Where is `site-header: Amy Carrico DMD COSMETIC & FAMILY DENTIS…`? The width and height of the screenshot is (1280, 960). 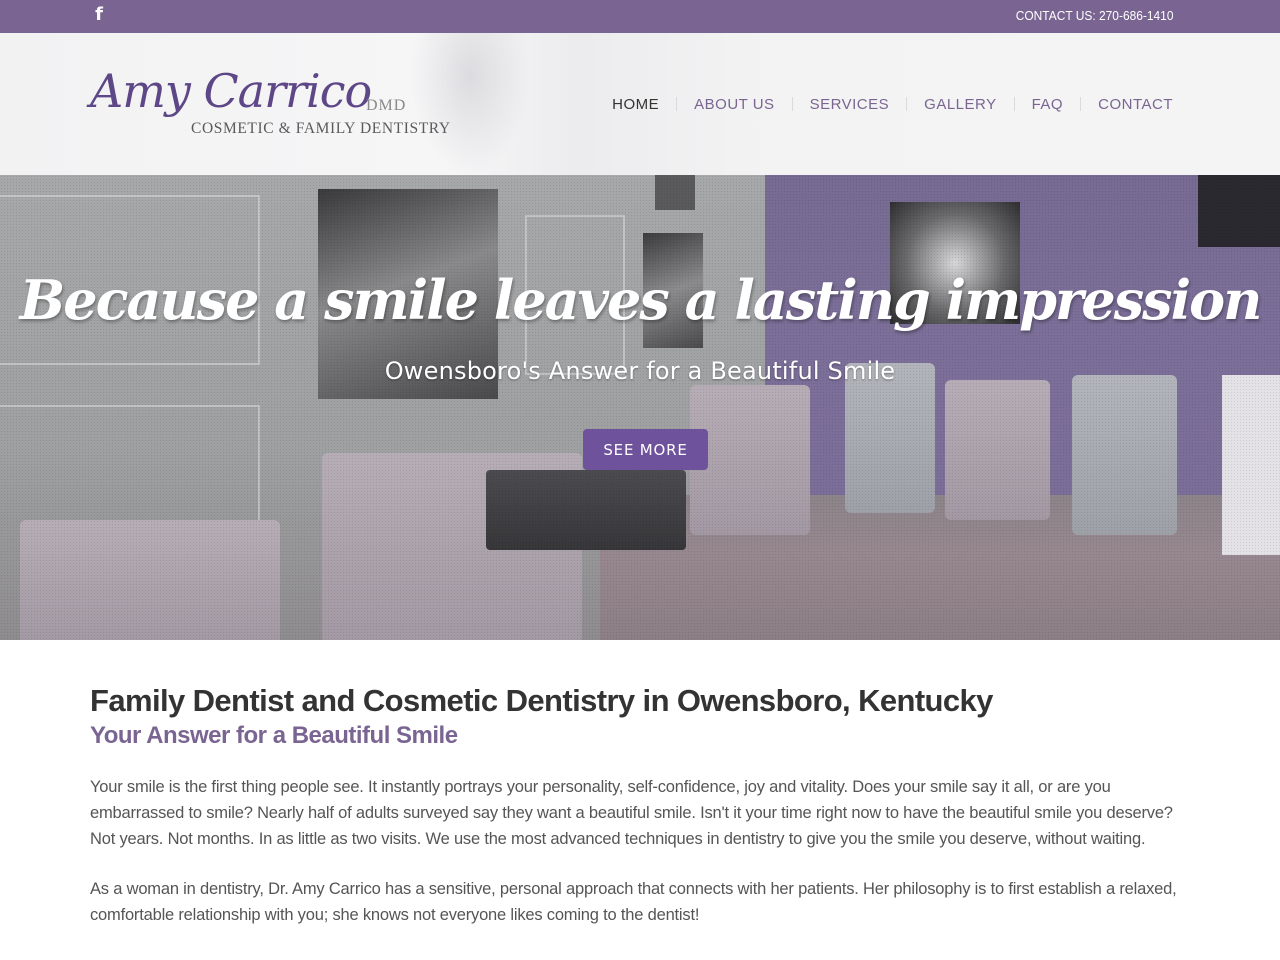
site-header: Amy Carrico DMD COSMETIC & FAMILY DENTIS… is located at coordinates (640, 104).